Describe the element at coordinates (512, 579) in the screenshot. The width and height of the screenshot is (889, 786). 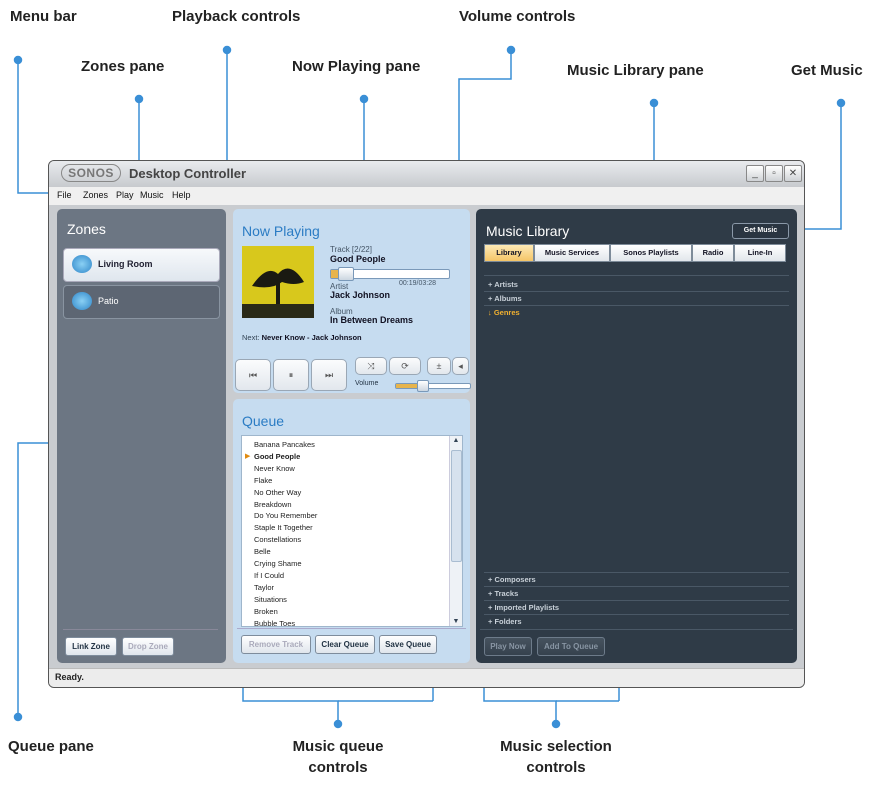
I see `category-composers: + Composers` at that location.